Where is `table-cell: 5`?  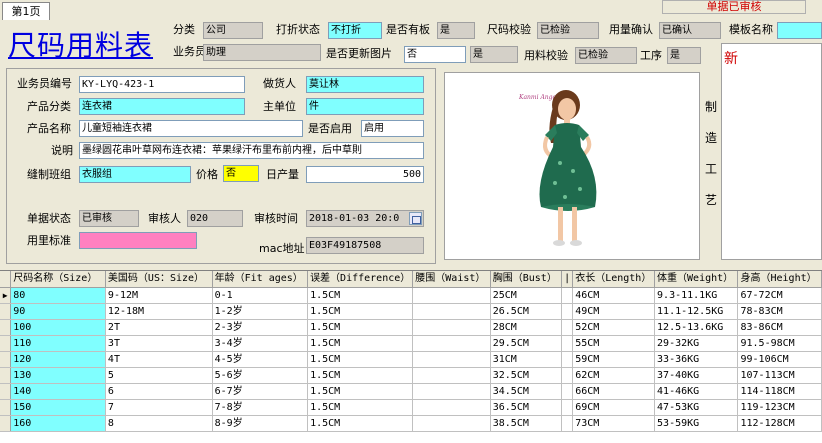
table-cell: 5 is located at coordinates (159, 375).